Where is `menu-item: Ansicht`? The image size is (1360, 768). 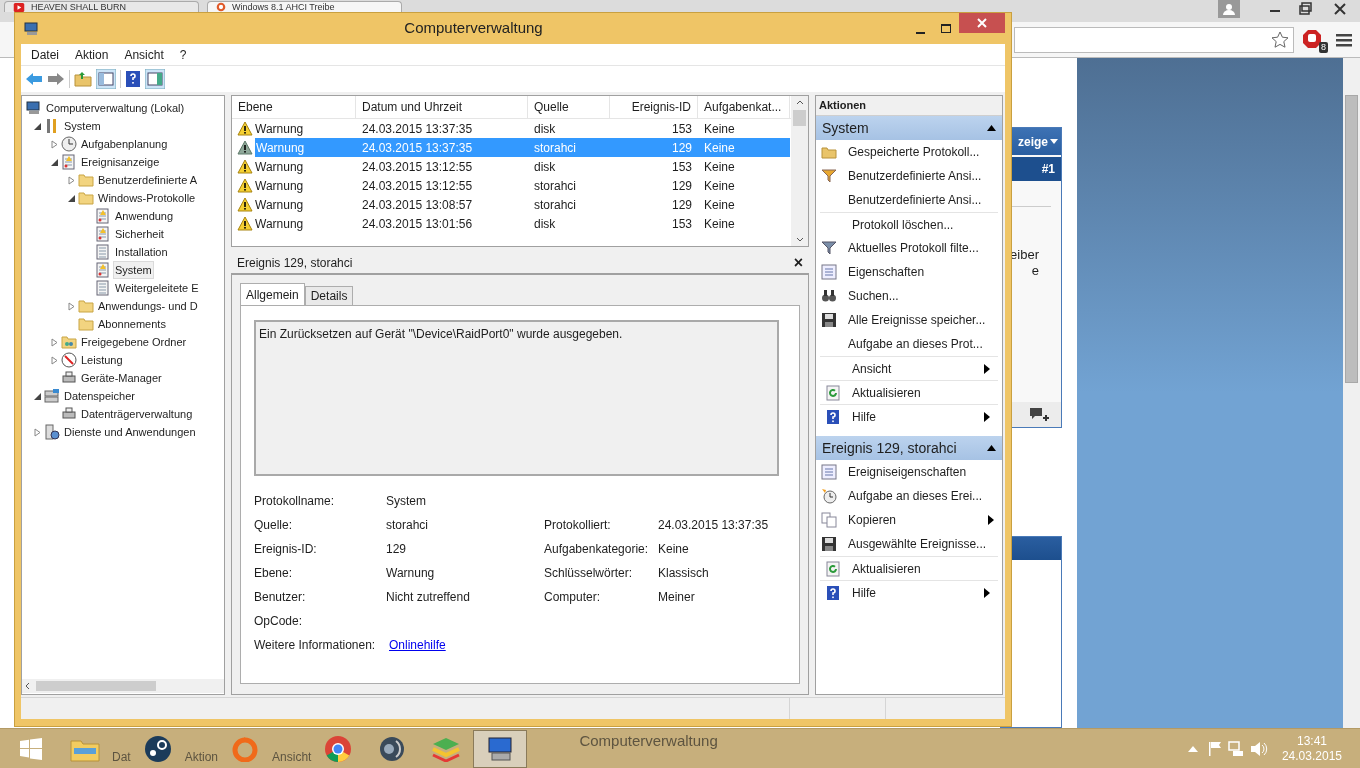
menu-item: Ansicht is located at coordinates (144, 54).